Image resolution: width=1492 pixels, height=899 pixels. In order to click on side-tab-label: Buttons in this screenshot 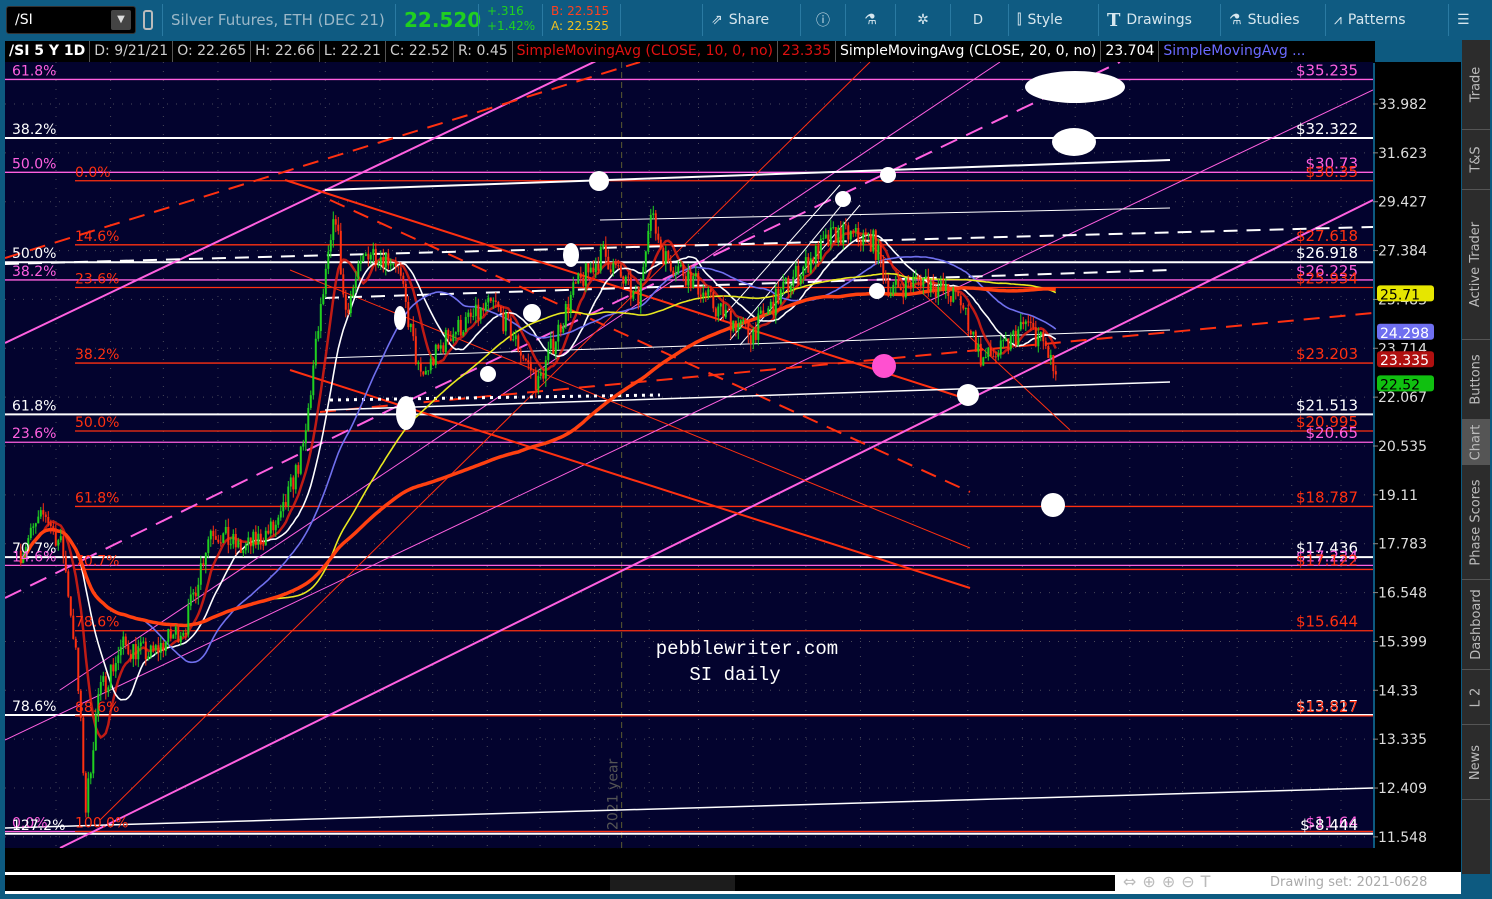, I will do `click(1476, 379)`.